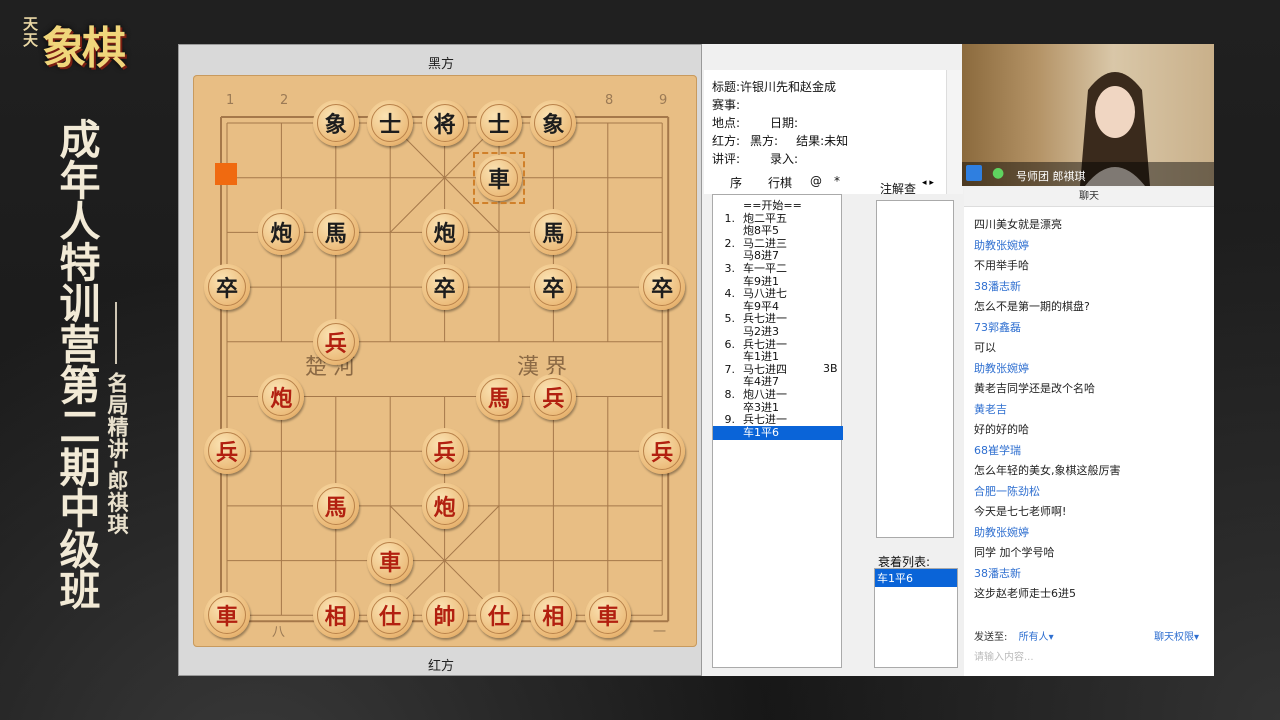 The image size is (1280, 720). Describe the element at coordinates (991, 637) in the screenshot. I see `send-to-label: 发送至:` at that location.